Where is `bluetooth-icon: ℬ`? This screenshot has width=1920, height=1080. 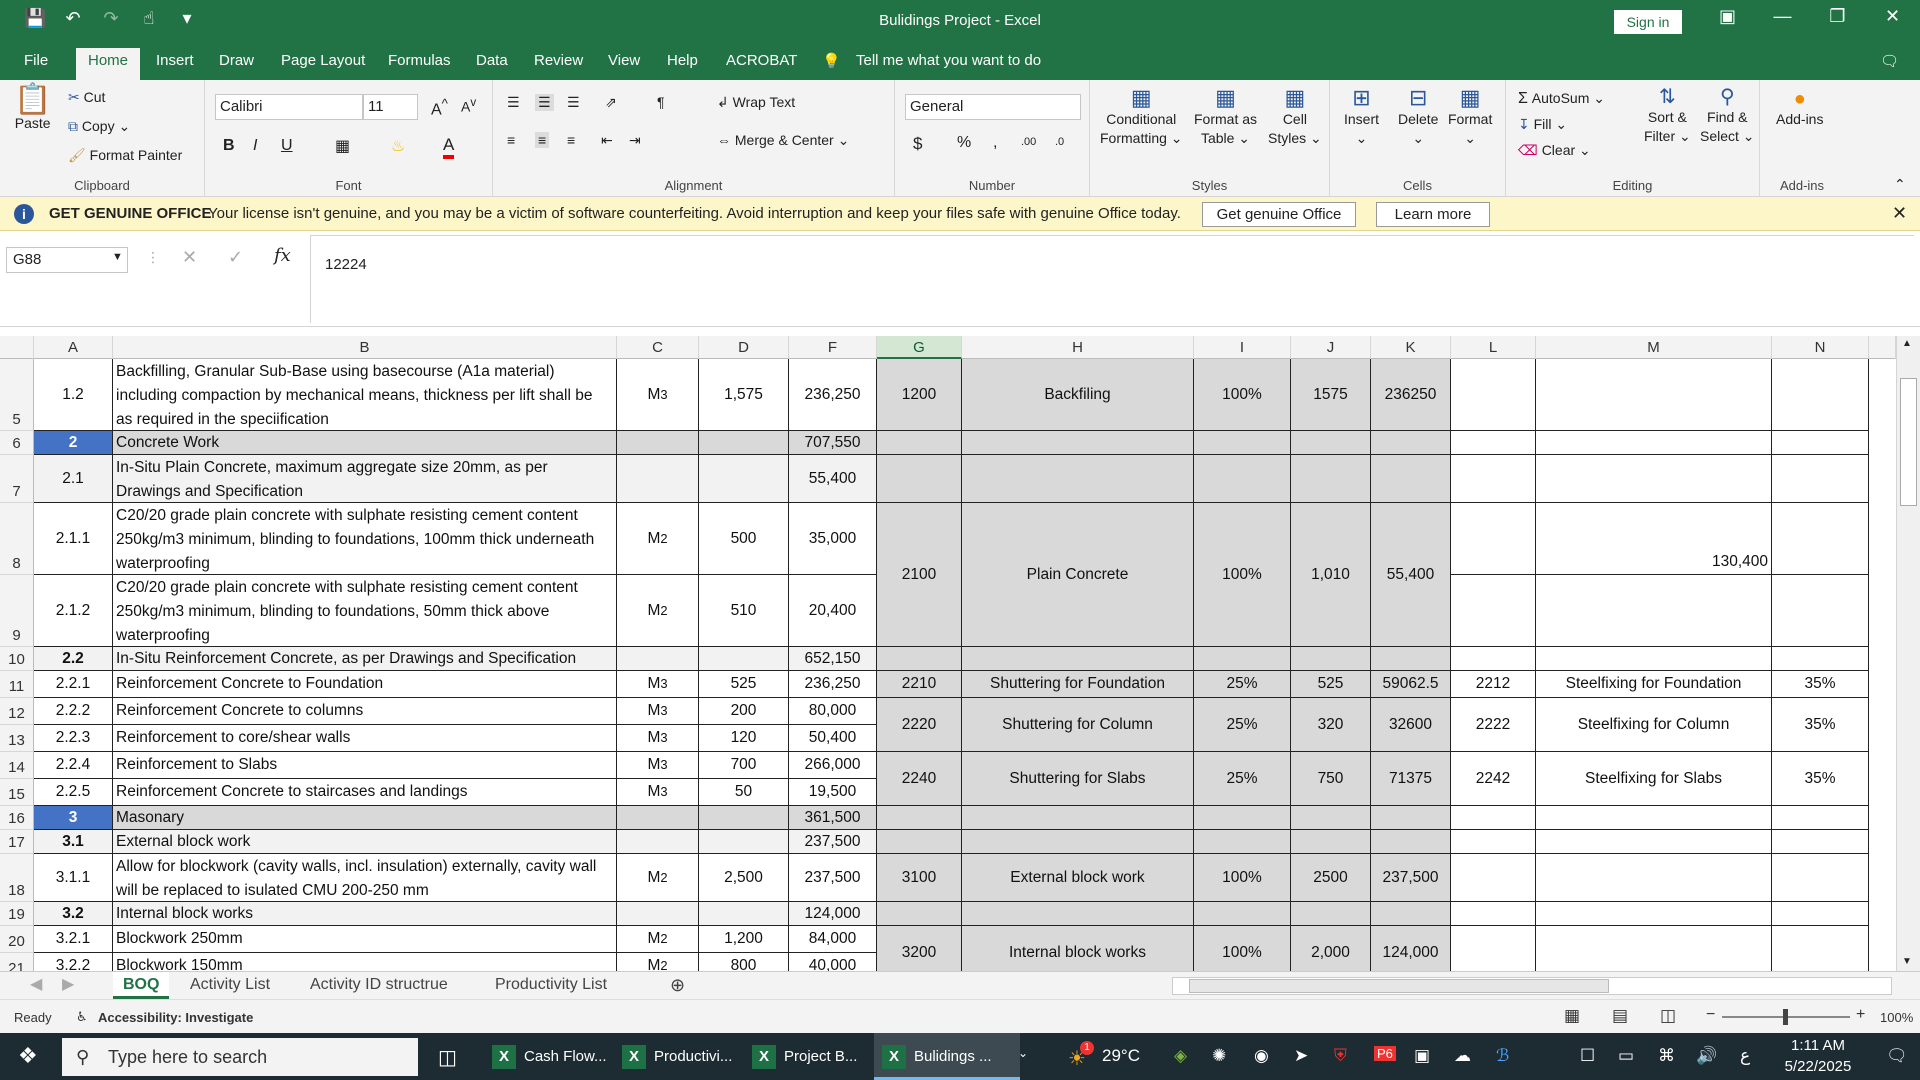
bluetooth-icon: ℬ is located at coordinates (1502, 1056).